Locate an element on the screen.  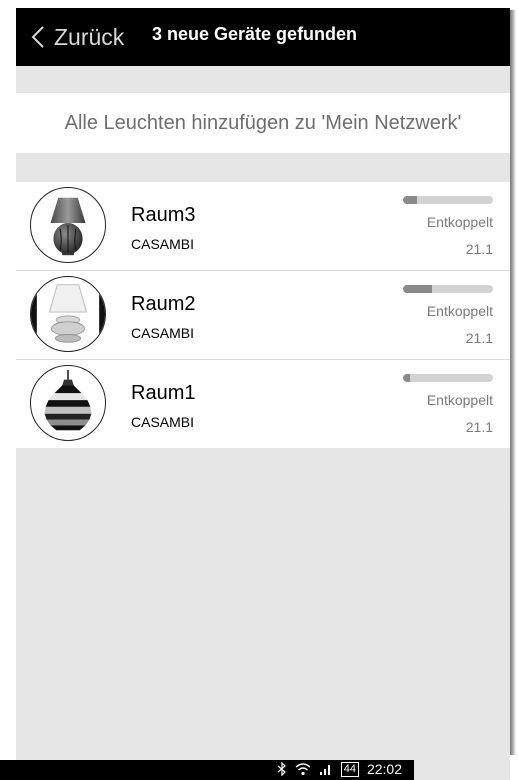
clock: 22:02 is located at coordinates (384, 769).